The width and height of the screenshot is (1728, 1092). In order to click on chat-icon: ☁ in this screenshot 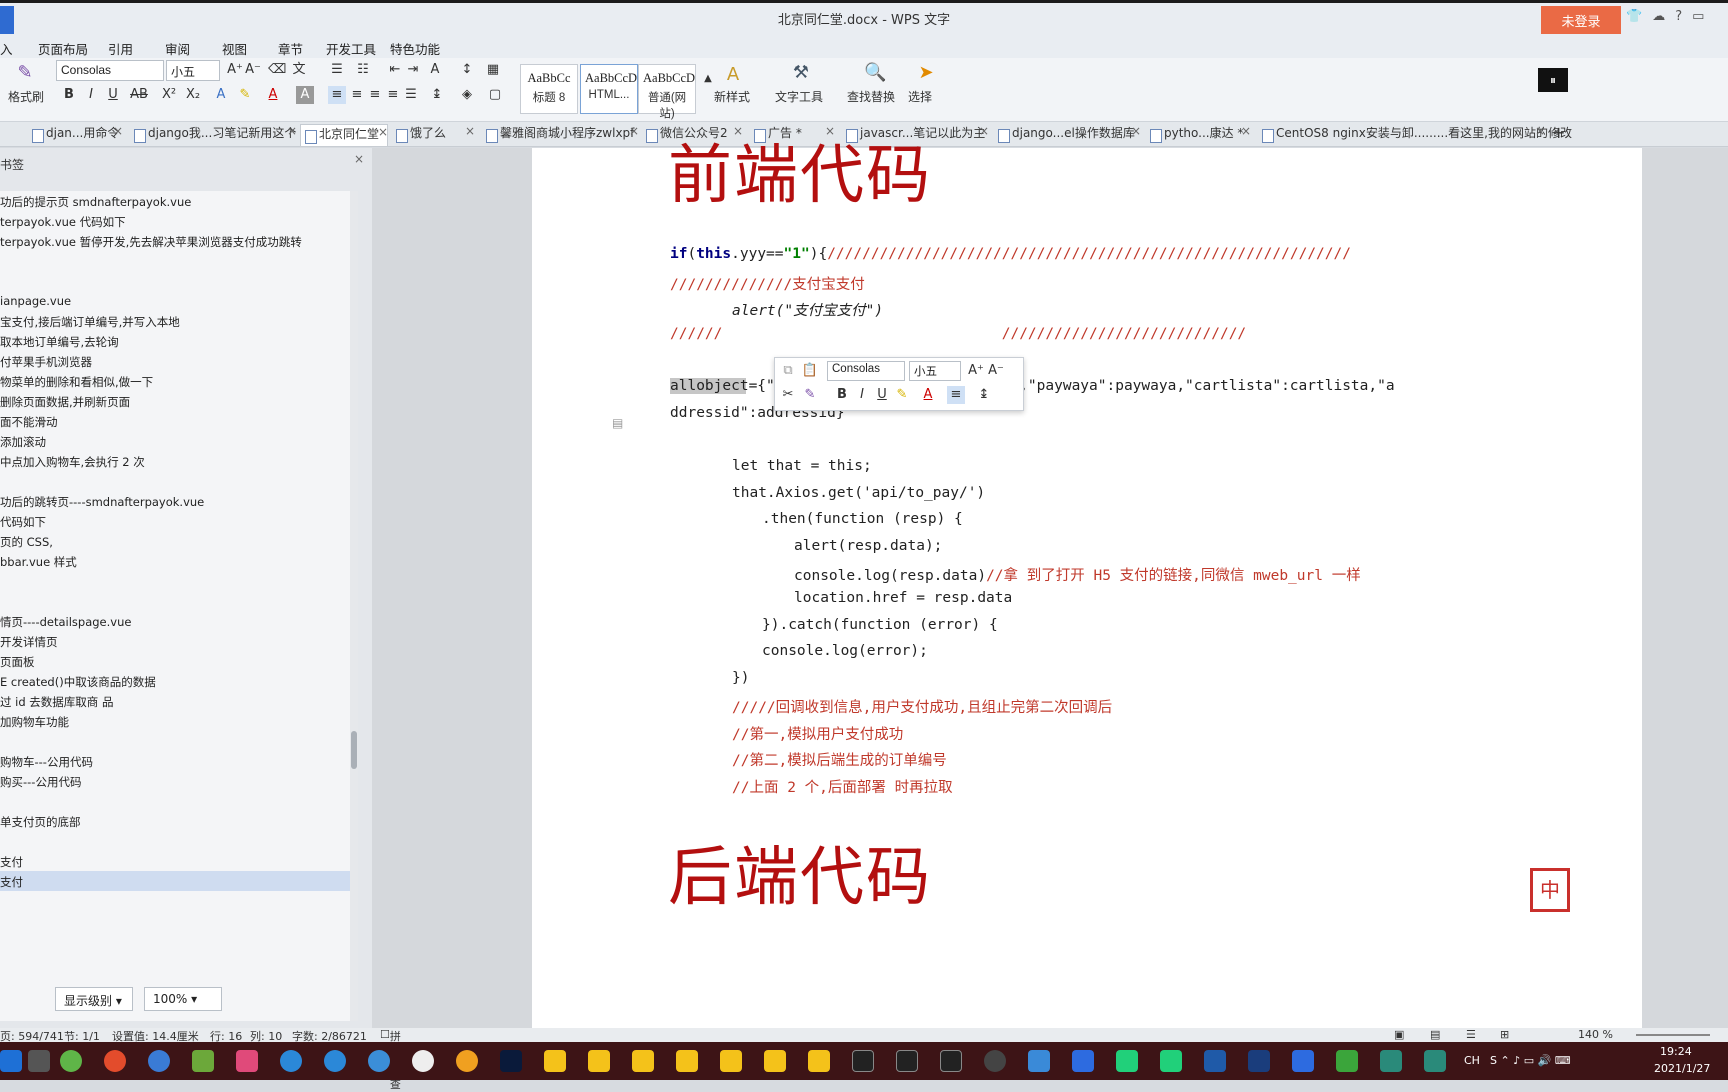, I will do `click(1658, 16)`.